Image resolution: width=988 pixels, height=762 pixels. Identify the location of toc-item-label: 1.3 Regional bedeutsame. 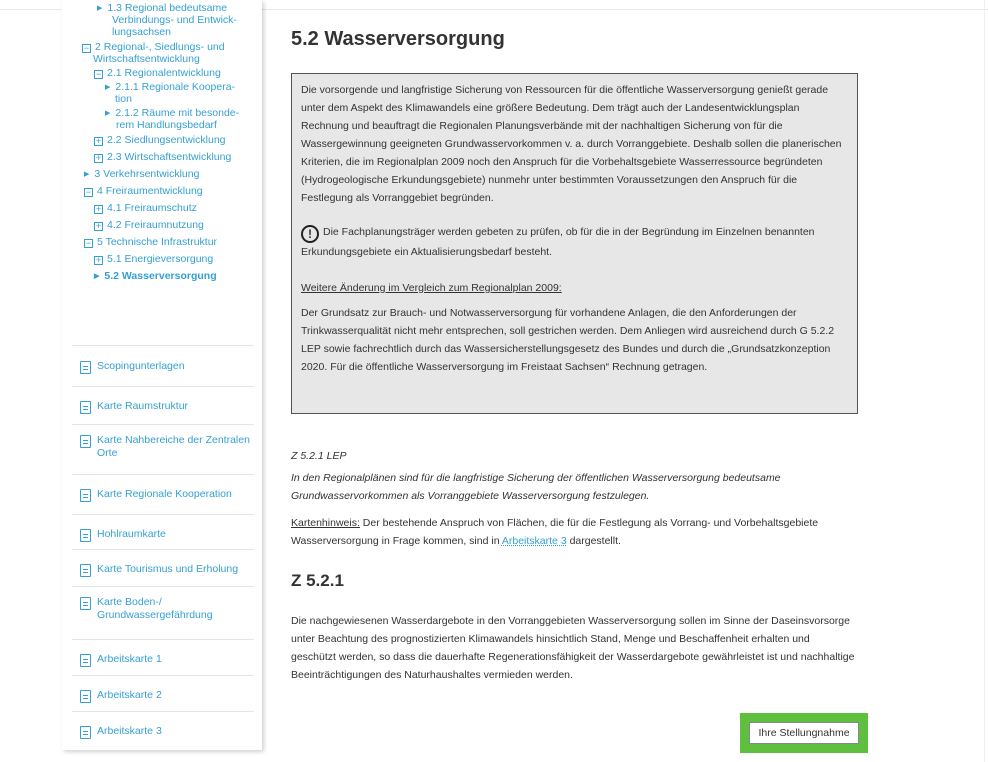
(167, 8).